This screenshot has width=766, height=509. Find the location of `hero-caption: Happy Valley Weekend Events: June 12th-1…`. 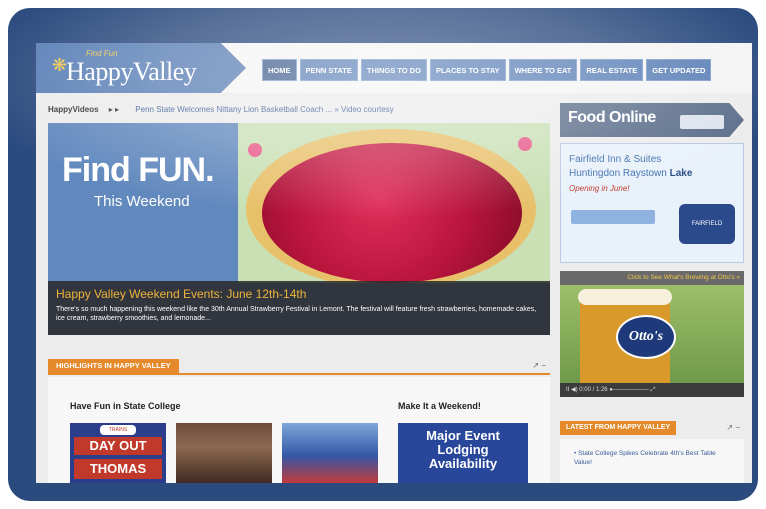

hero-caption: Happy Valley Weekend Events: June 12th-1… is located at coordinates (299, 308).